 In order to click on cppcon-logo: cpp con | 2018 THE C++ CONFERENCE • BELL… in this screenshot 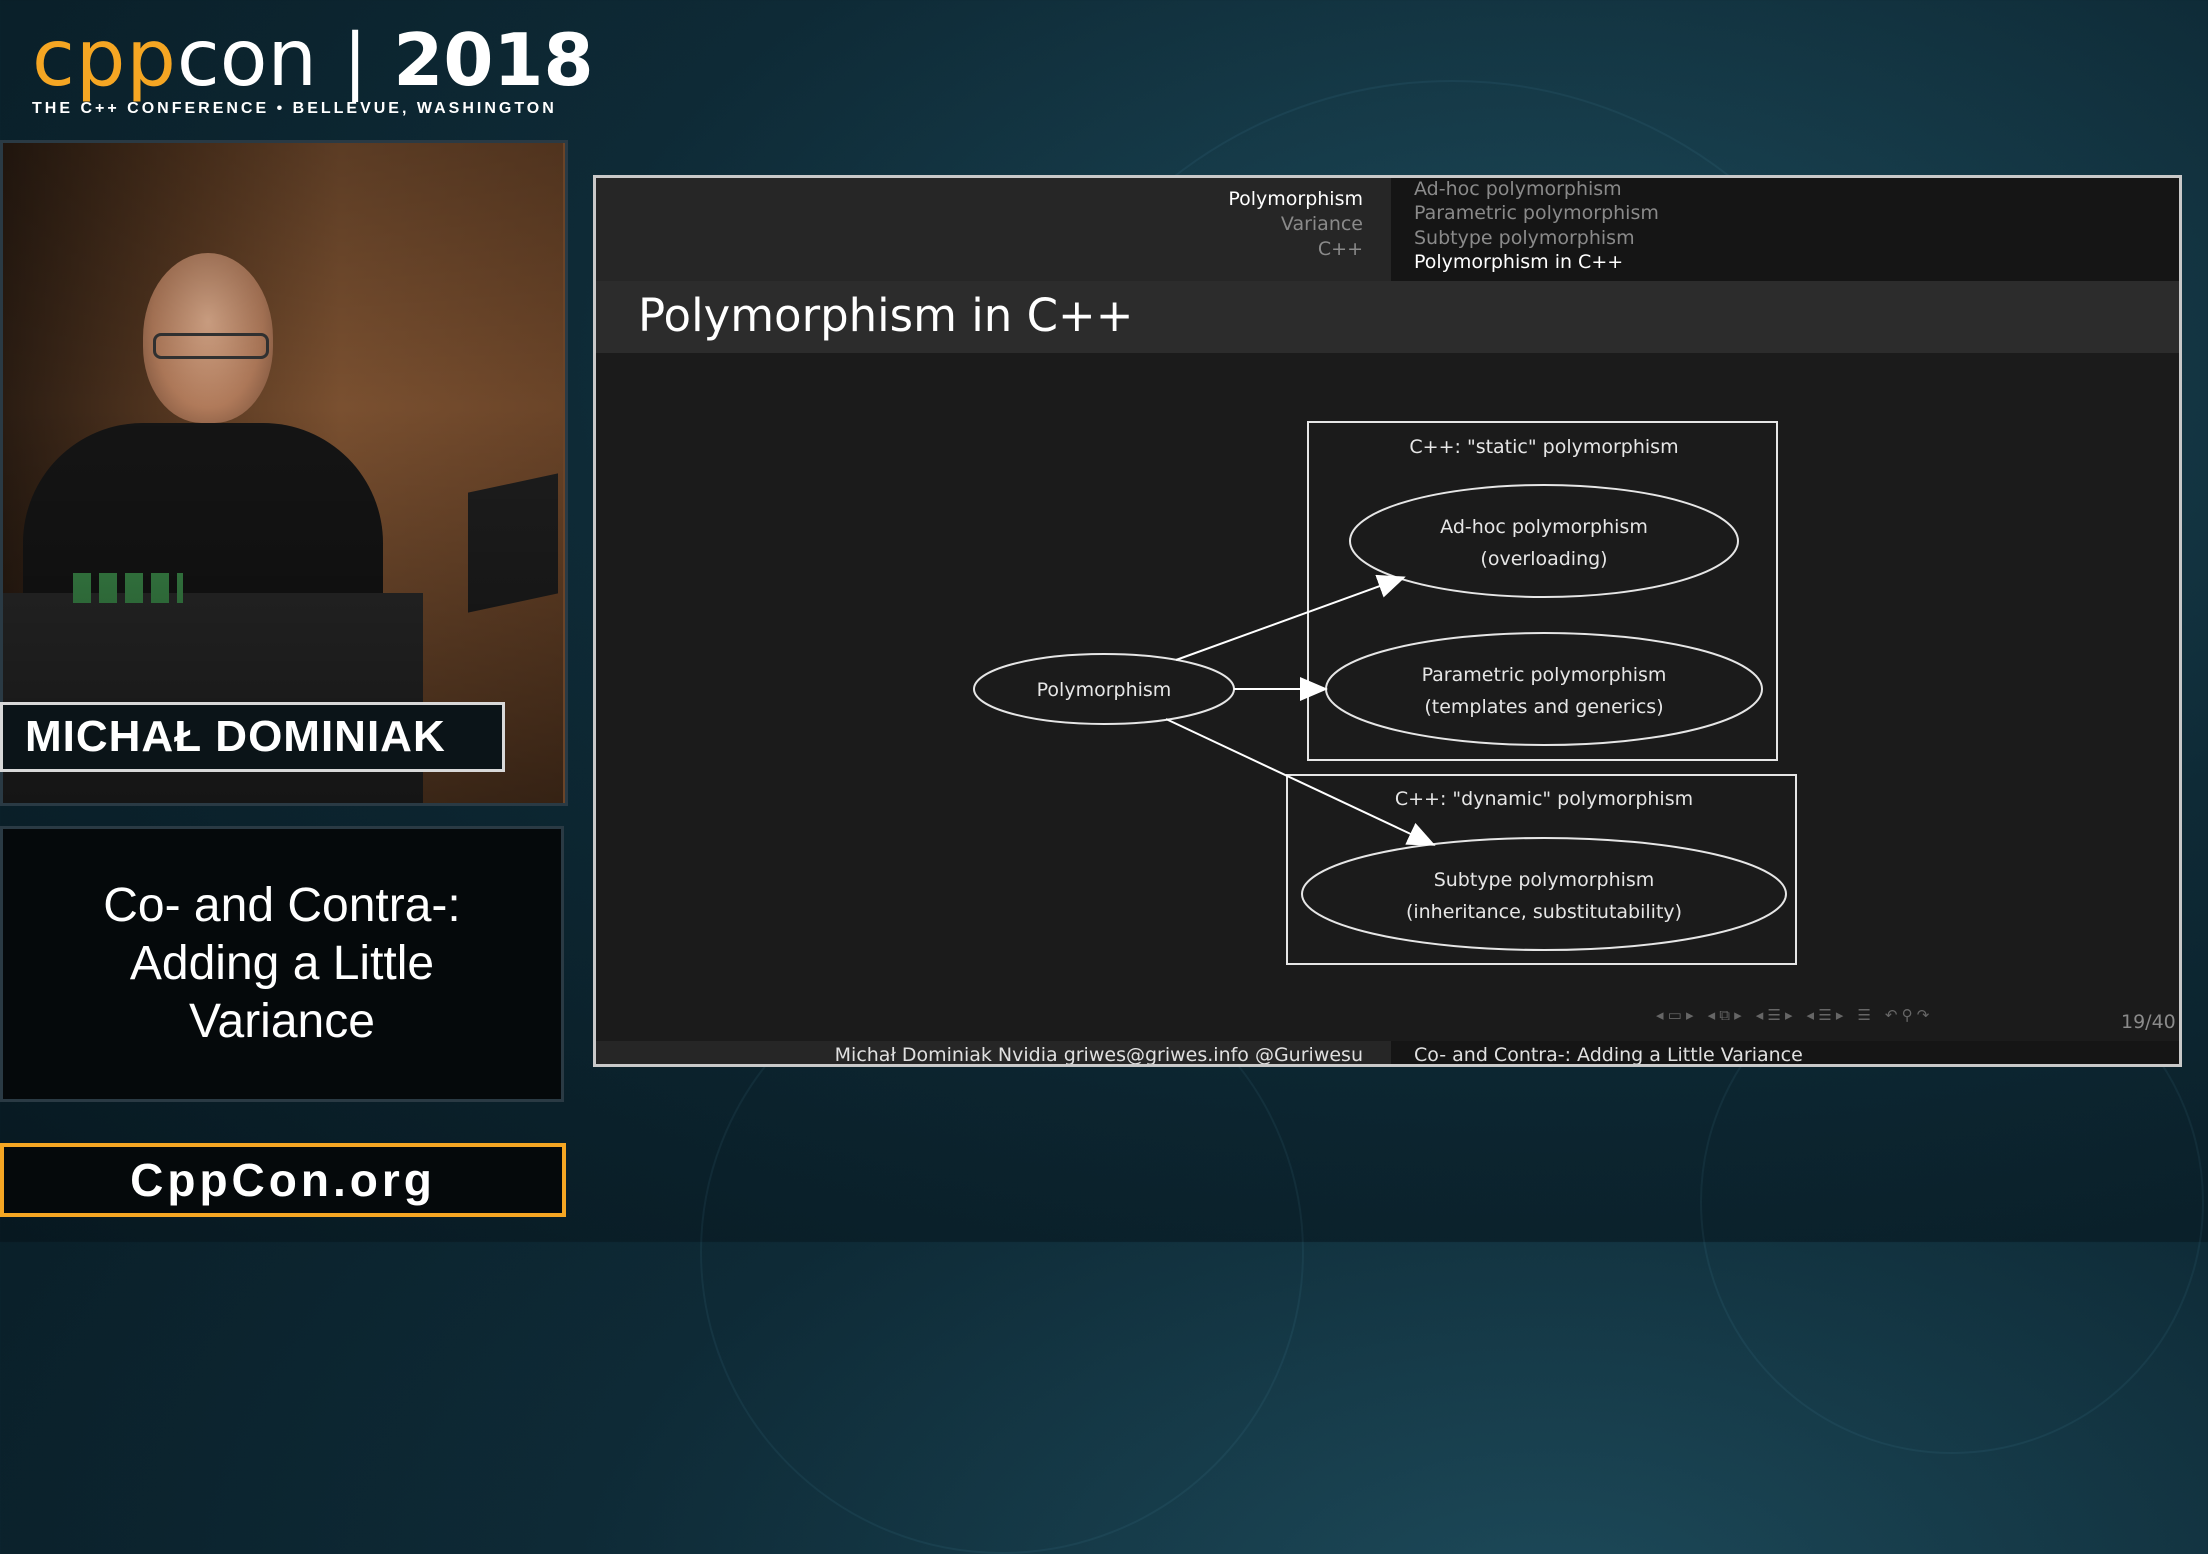, I will do `click(313, 66)`.